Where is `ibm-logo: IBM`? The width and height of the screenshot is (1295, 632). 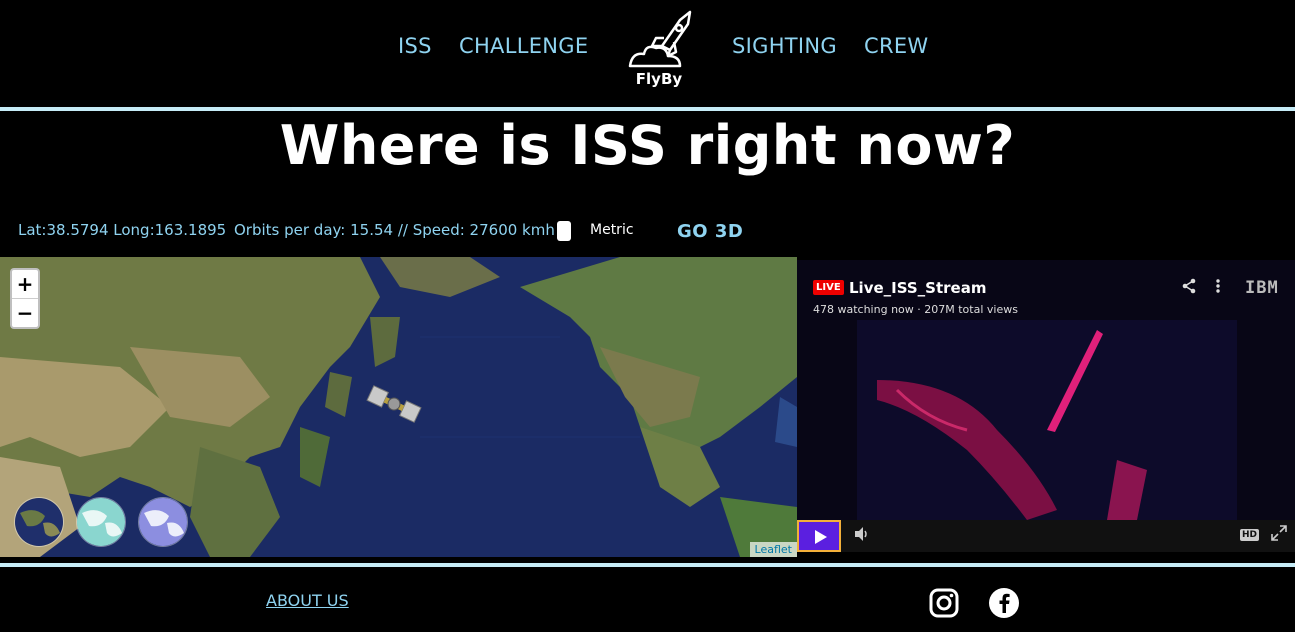 ibm-logo: IBM is located at coordinates (1262, 288).